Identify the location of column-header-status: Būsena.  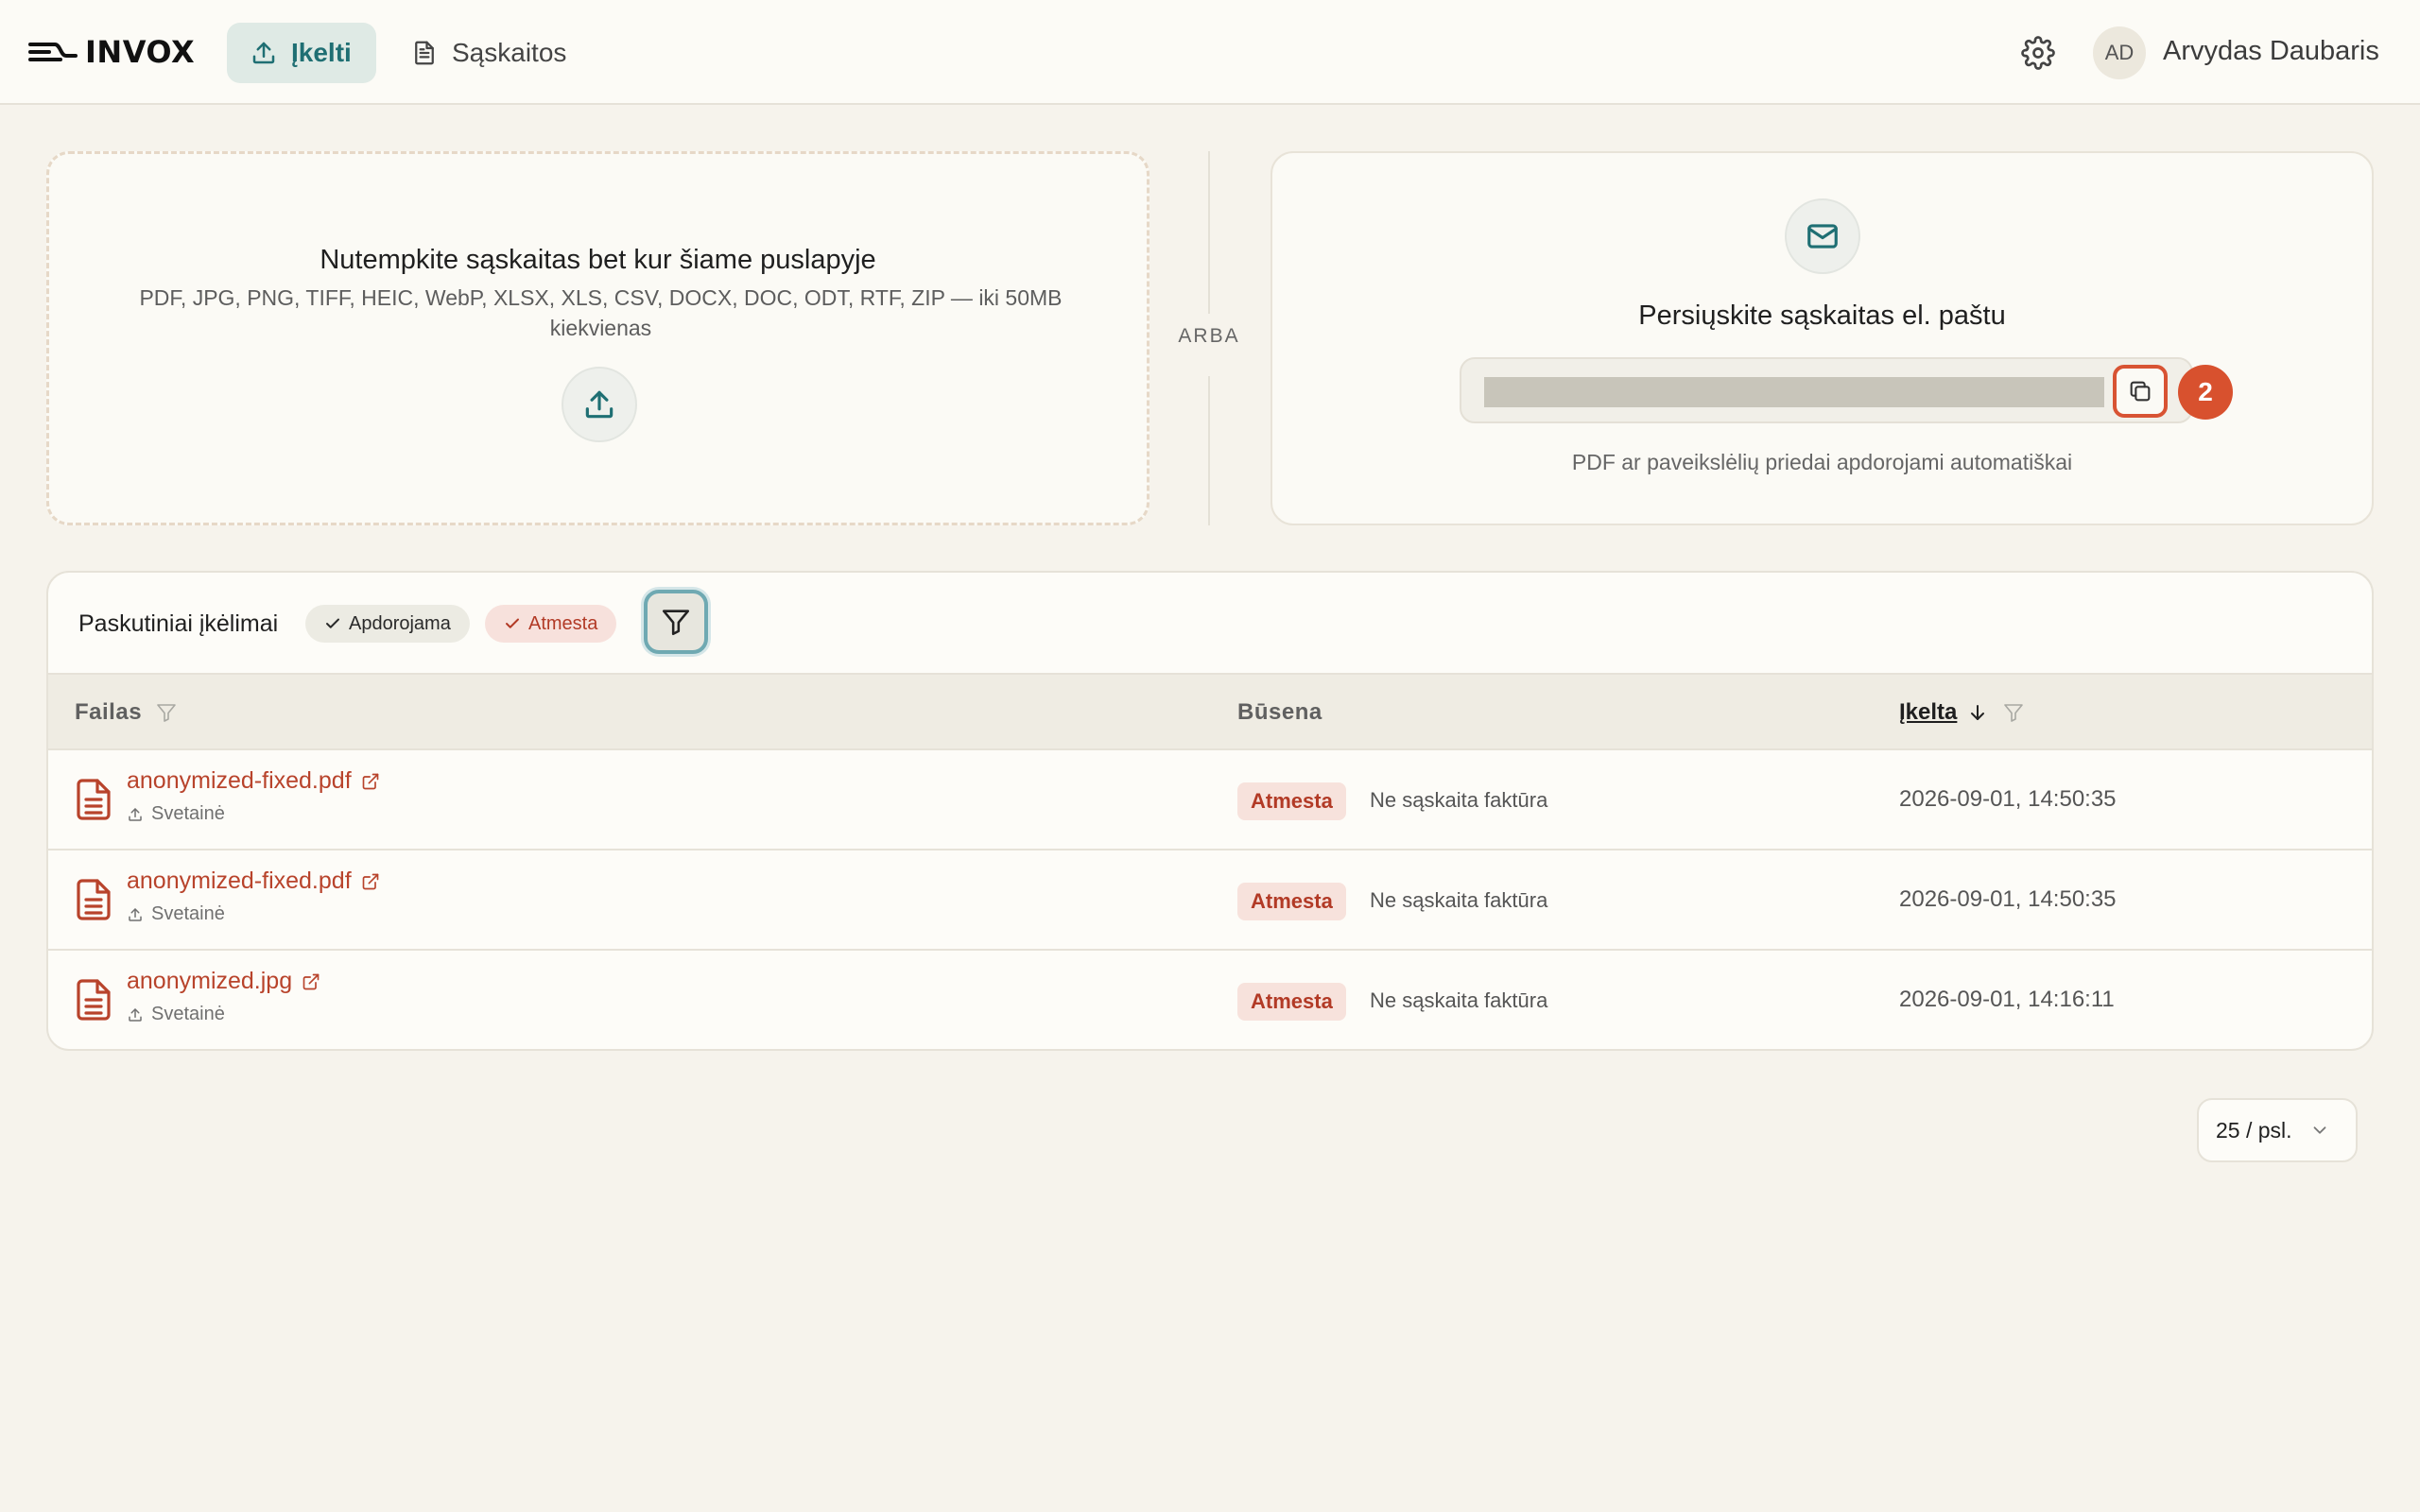
(1279, 712).